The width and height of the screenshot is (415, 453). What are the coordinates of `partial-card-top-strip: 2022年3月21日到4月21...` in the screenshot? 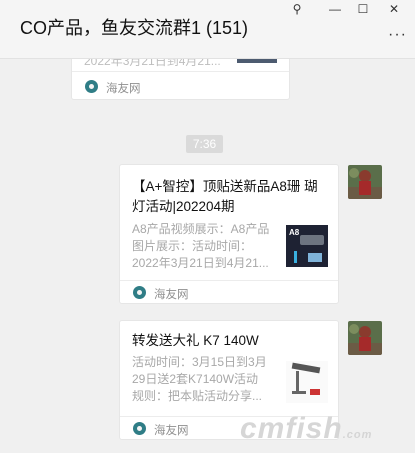 It's located at (180, 64).